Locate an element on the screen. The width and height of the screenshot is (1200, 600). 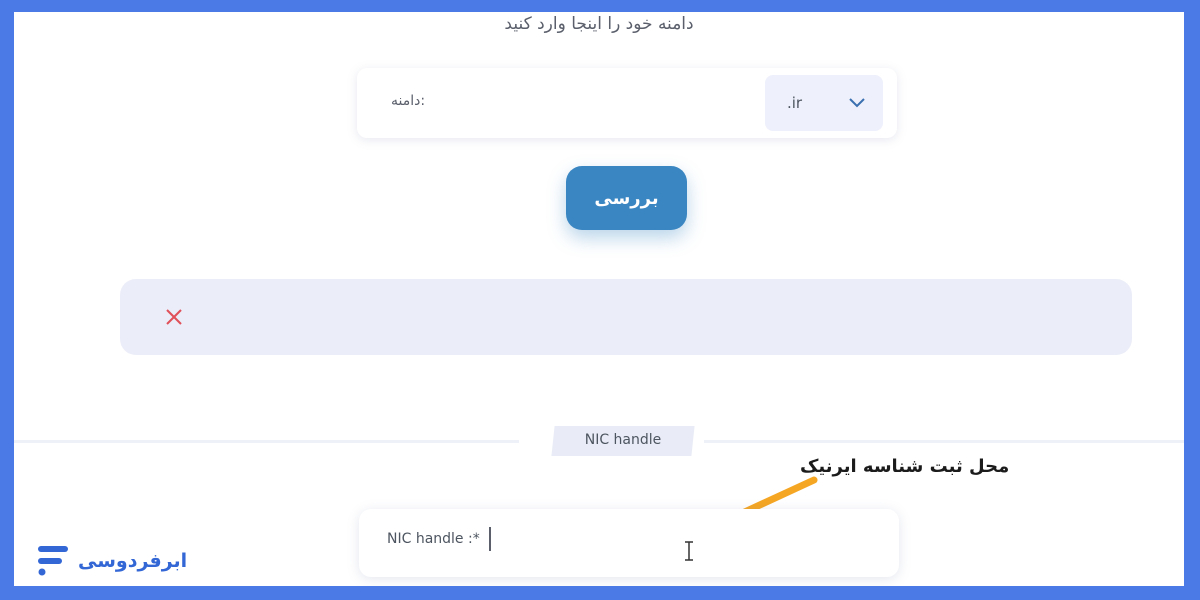
nic-handle-label: NIC handle :* is located at coordinates (433, 539).